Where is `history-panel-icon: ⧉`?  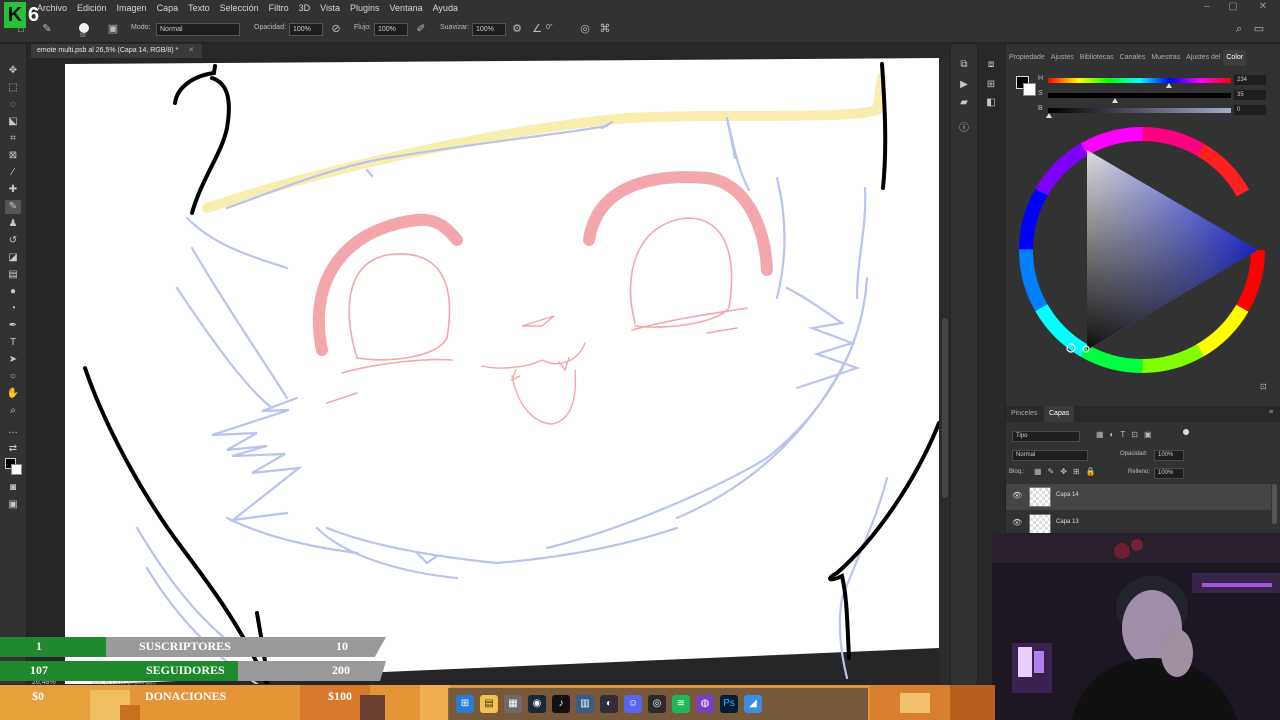
history-panel-icon: ⧉ is located at coordinates (964, 65).